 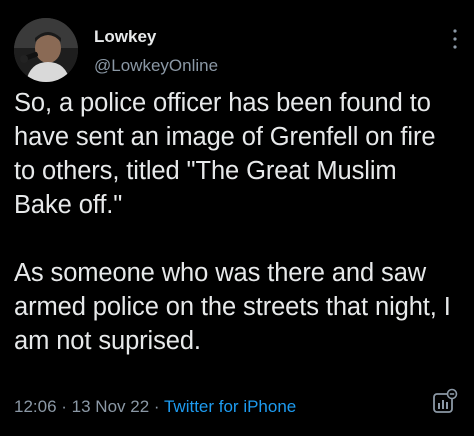 I want to click on avatar-photo, so click(x=46, y=50).